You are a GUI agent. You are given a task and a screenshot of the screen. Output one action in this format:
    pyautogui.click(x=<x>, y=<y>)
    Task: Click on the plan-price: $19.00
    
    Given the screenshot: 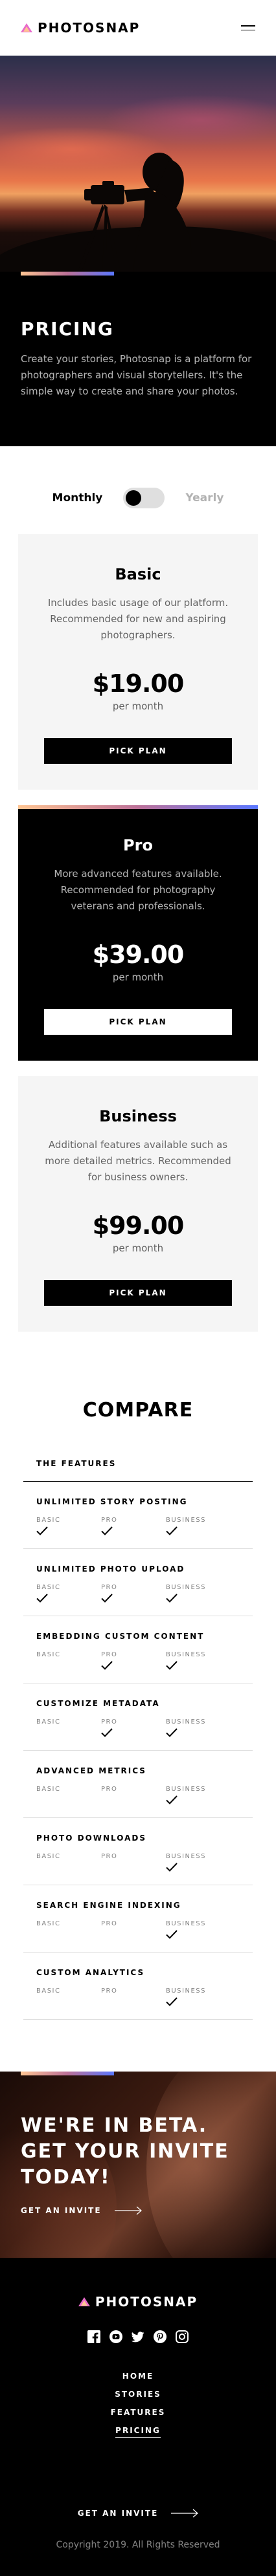 What is the action you would take?
    pyautogui.click(x=138, y=683)
    